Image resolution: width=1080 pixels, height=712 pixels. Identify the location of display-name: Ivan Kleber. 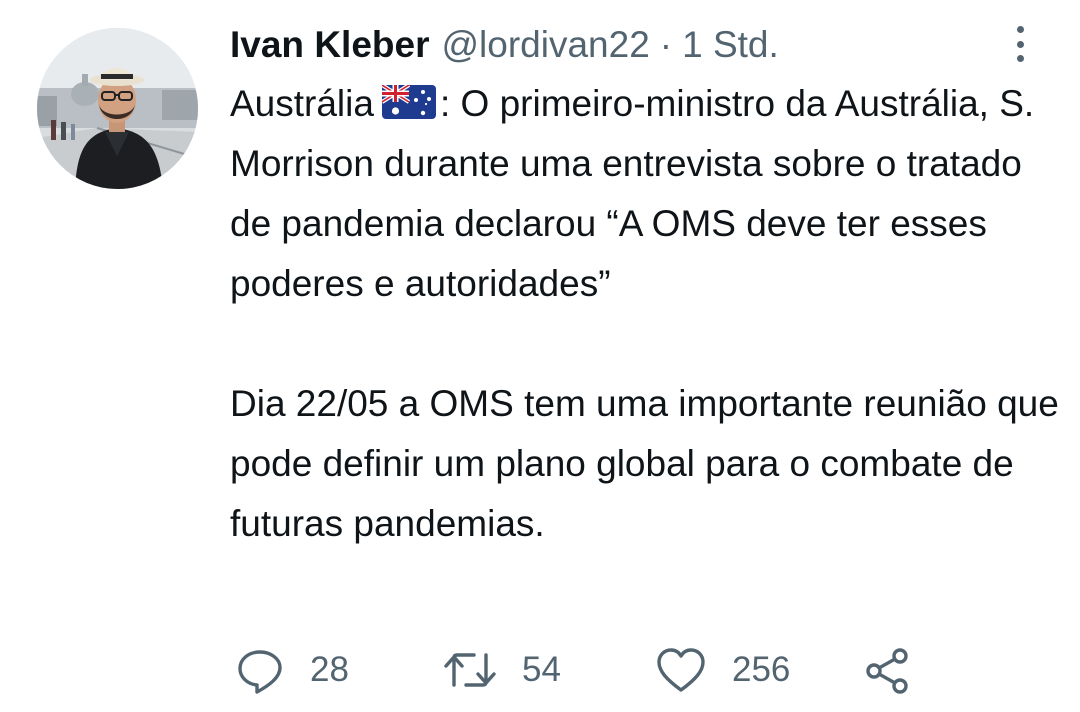
(329, 45).